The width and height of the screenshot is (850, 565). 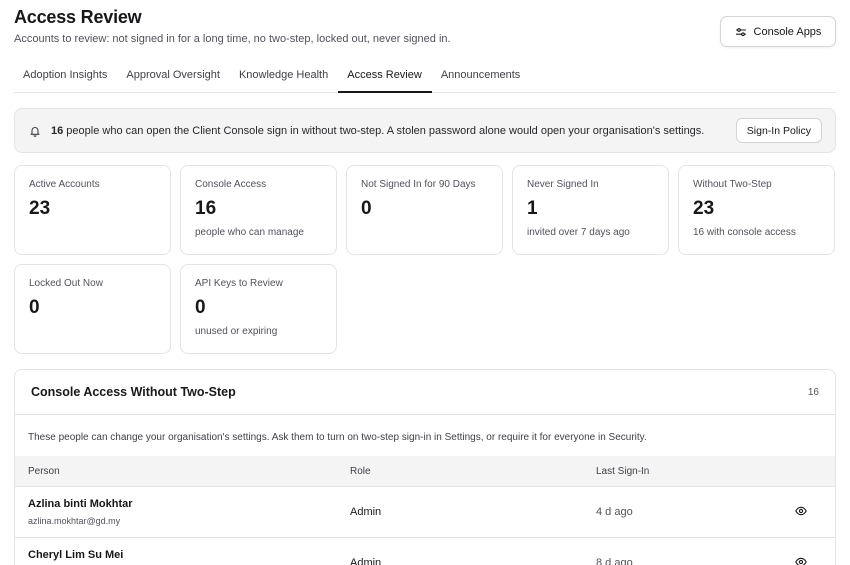 What do you see at coordinates (64, 184) in the screenshot?
I see `stat-label: Active Accounts` at bounding box center [64, 184].